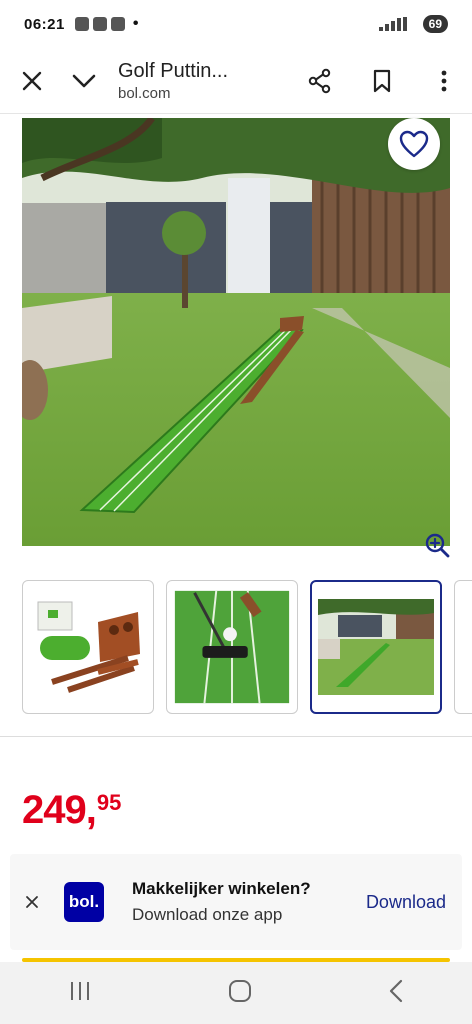  I want to click on chevron-down-icon, so click(84, 80).